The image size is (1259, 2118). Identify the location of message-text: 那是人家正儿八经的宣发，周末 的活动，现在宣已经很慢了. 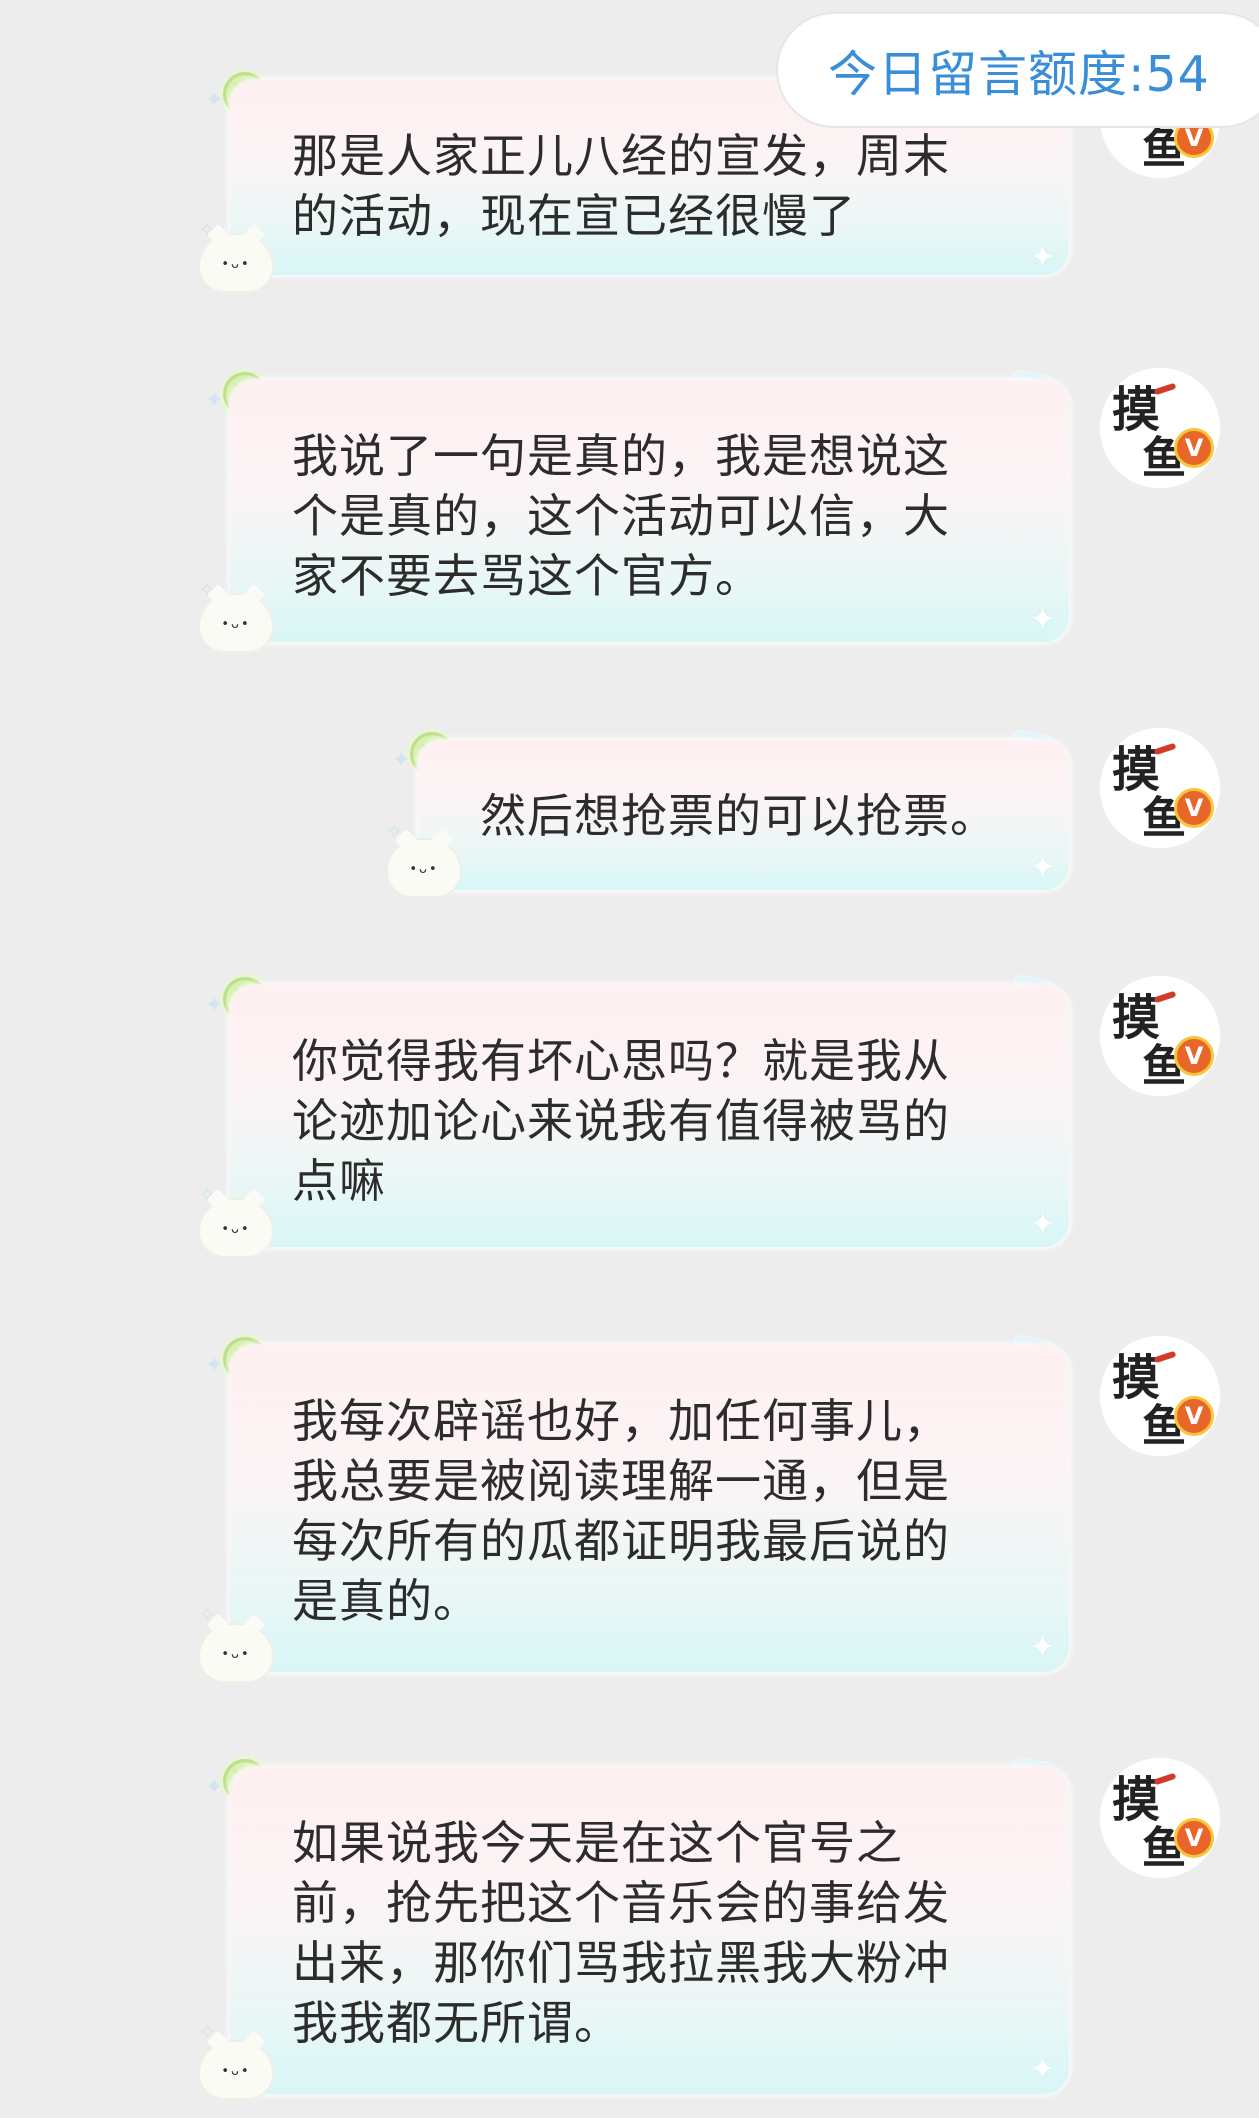
(621, 186).